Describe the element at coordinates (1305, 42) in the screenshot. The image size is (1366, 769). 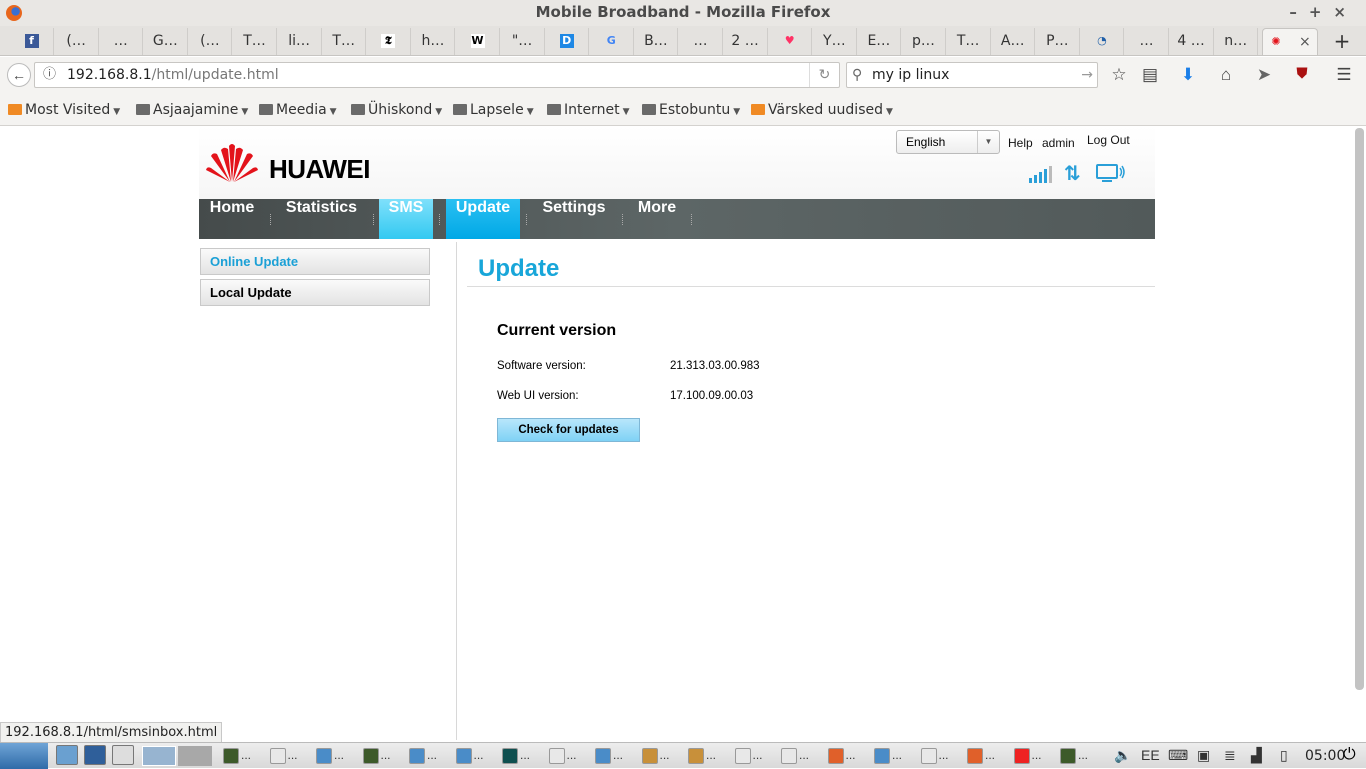
I see `close-tab-icon: ×` at that location.